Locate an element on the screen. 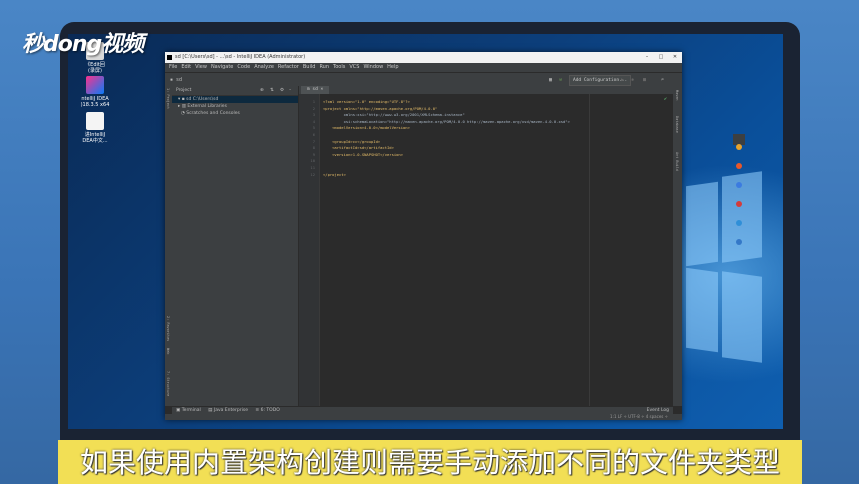 The height and width of the screenshot is (484, 859). left-tool-strip: 1: Project 2: Favorites Web 7: Structure is located at coordinates (168, 246).